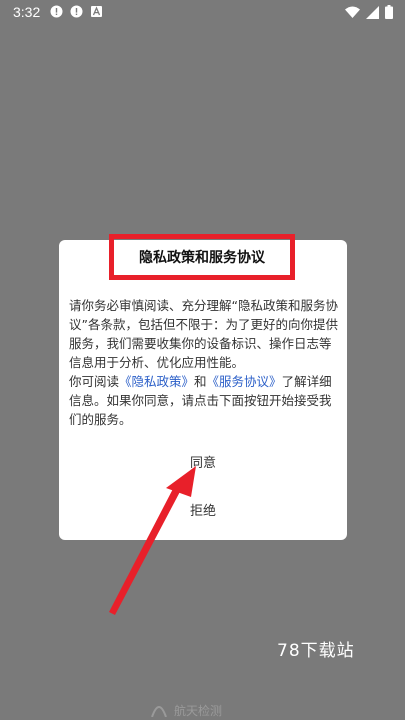  I want to click on status-icons-right, so click(369, 14).